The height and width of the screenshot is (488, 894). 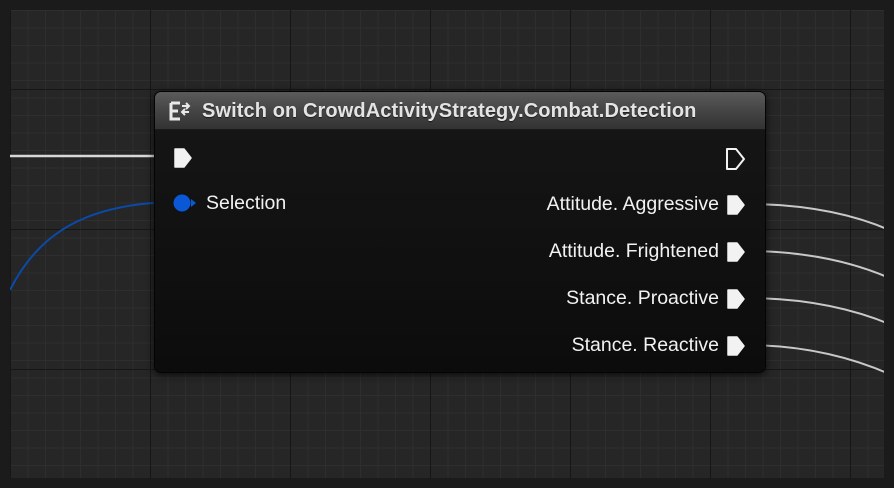 I want to click on case-wire-stance-proactive, so click(x=819, y=312).